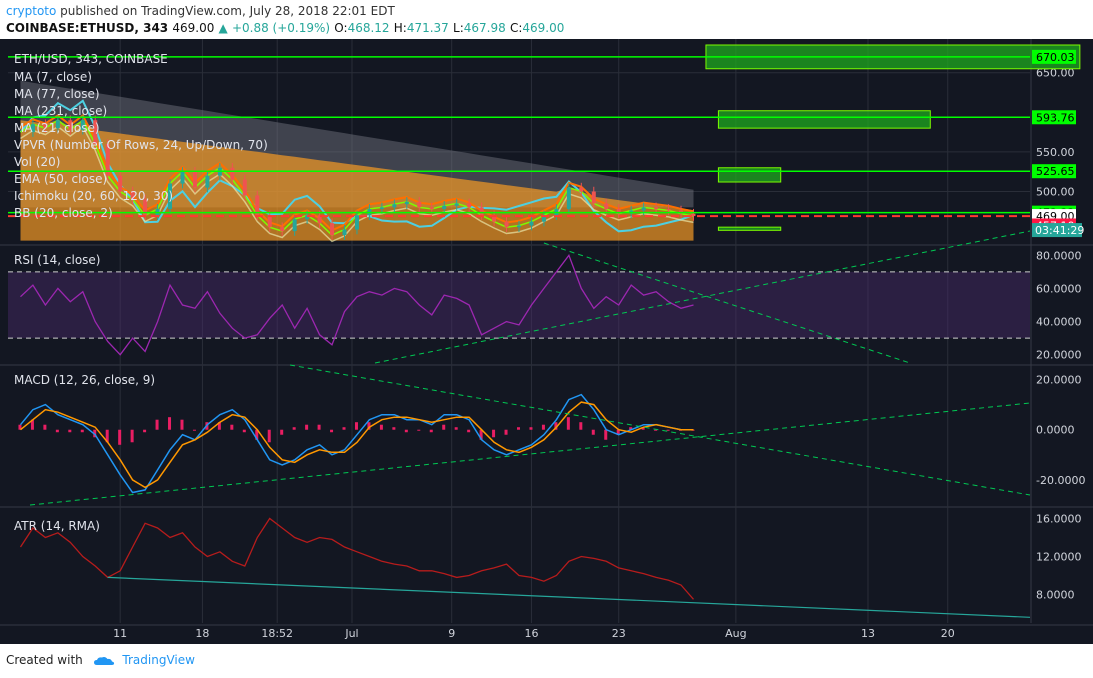 This screenshot has width=1093, height=678. I want to click on rsi-pane-title: RSI (14, close), so click(57, 260).